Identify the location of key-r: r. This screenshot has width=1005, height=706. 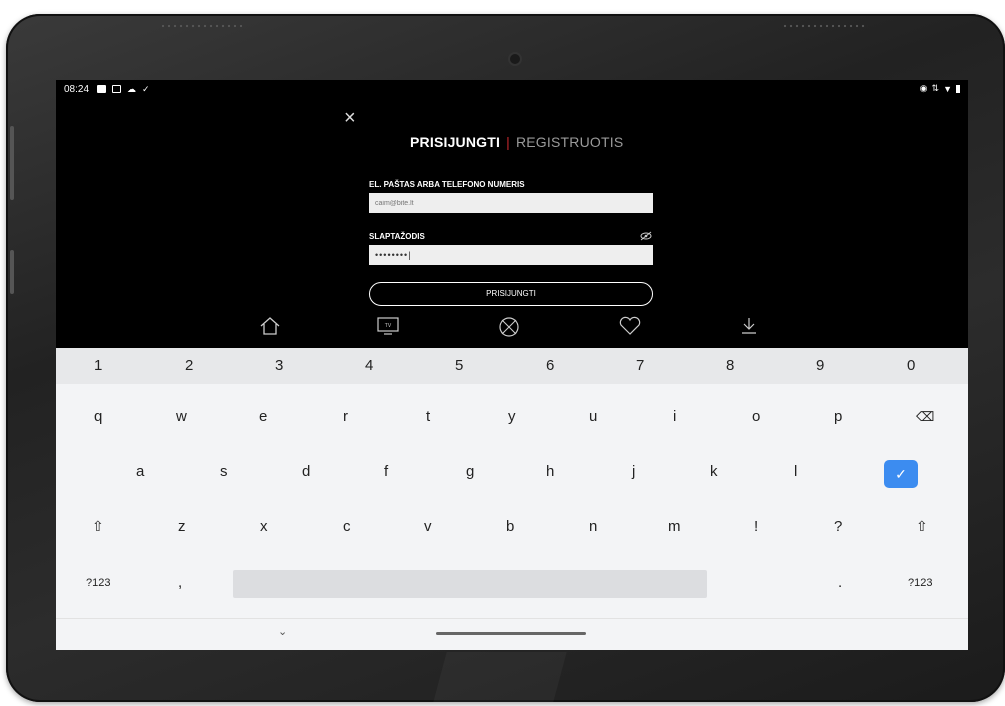
(345, 416).